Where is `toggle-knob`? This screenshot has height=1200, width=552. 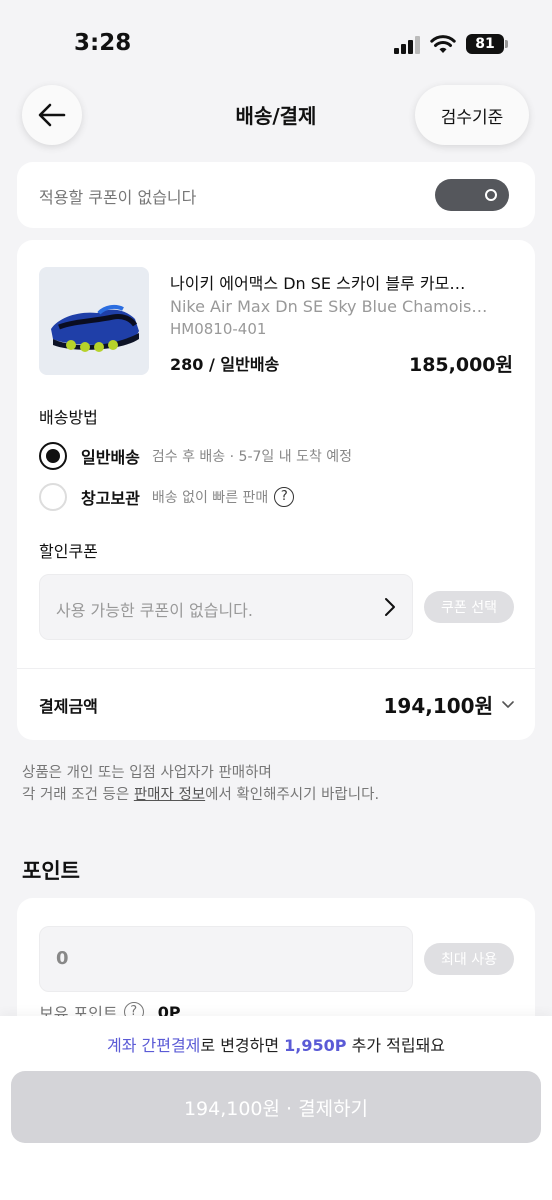 toggle-knob is located at coordinates (491, 195).